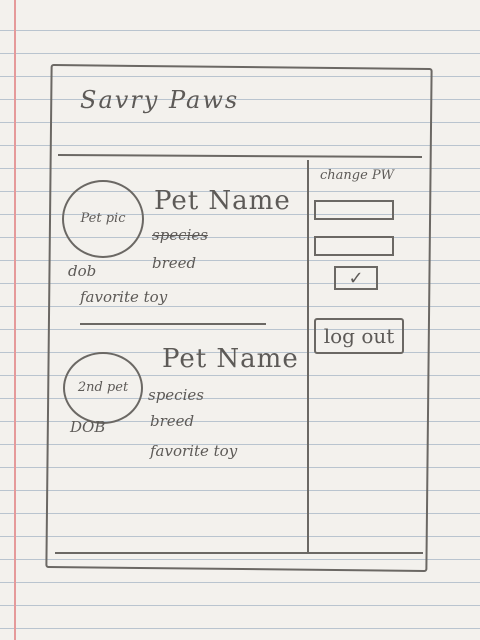  I want to click on footer-divider, so click(239, 553).